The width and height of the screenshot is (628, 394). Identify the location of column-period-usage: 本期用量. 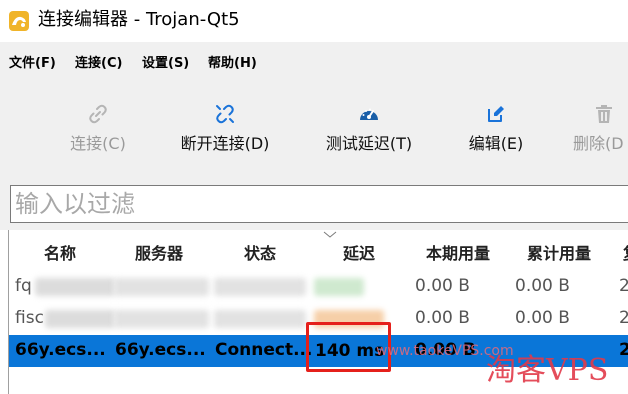
(458, 252).